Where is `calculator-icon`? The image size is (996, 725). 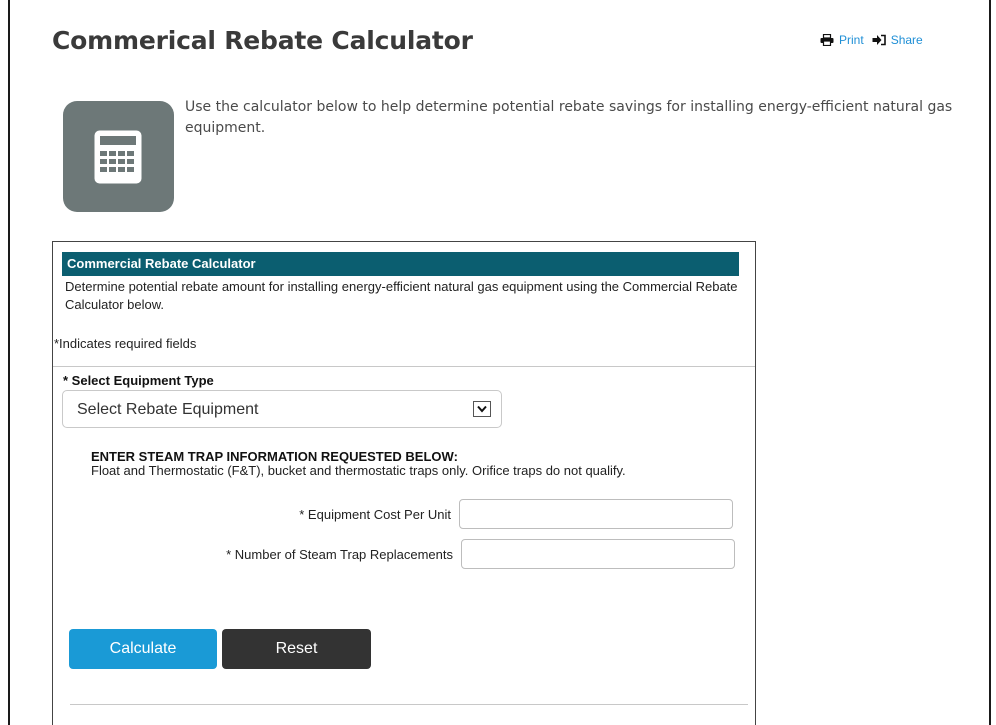 calculator-icon is located at coordinates (118, 157).